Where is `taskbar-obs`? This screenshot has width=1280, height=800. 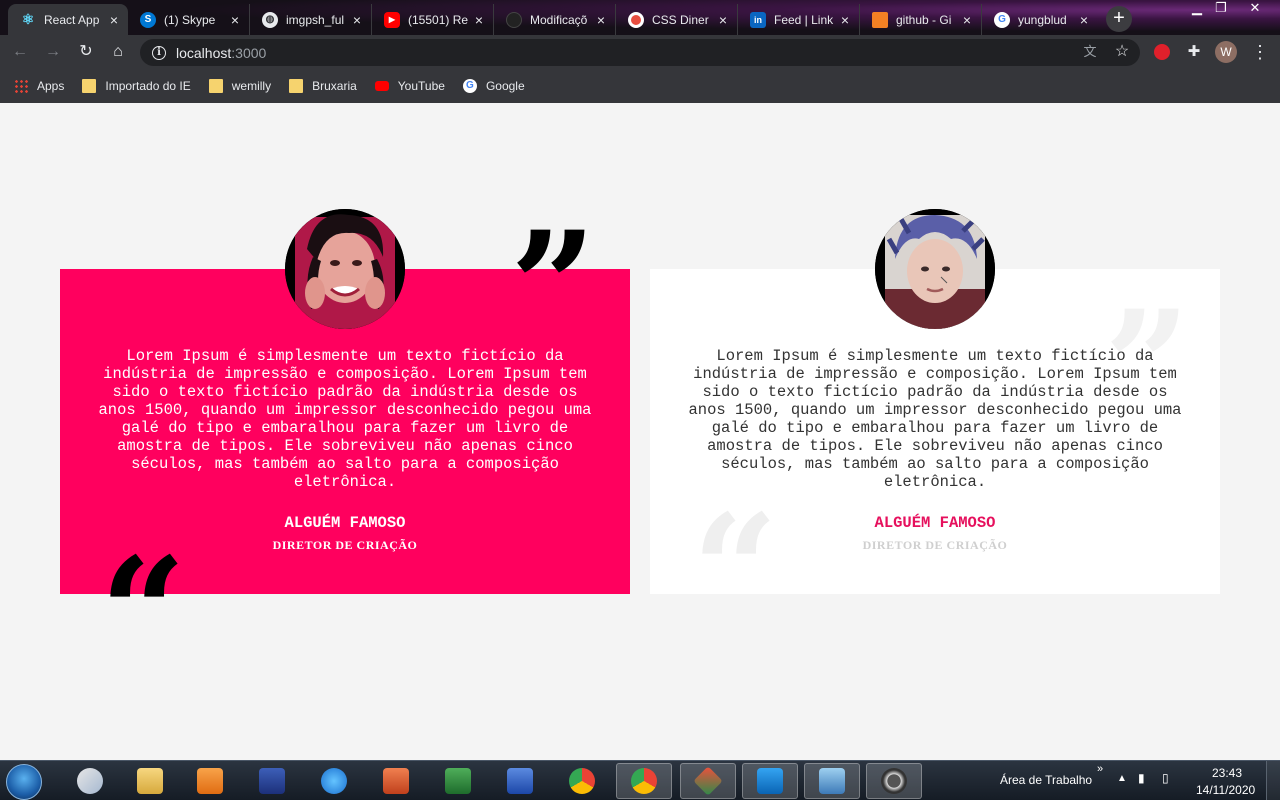
taskbar-obs is located at coordinates (894, 781).